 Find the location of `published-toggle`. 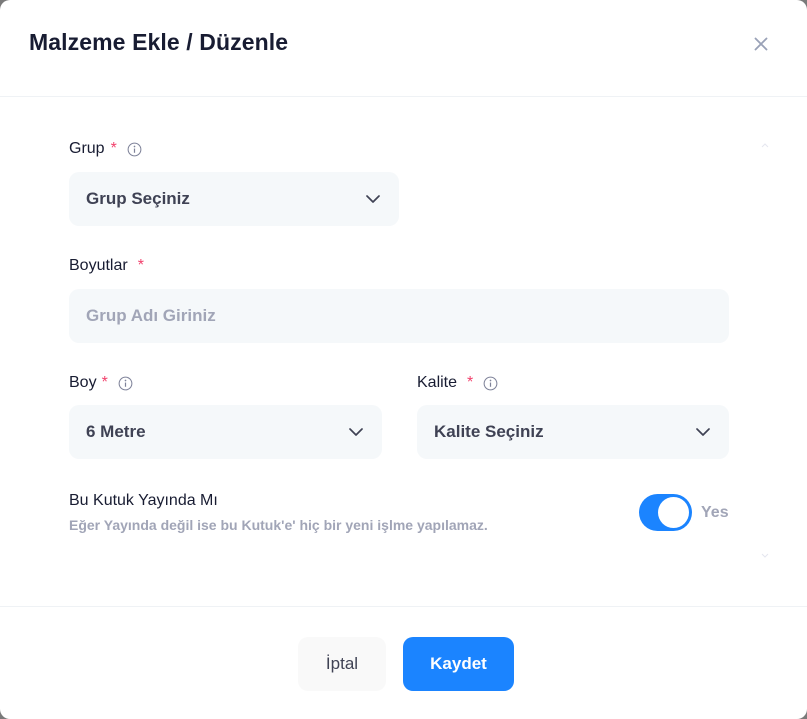

published-toggle is located at coordinates (665, 512).